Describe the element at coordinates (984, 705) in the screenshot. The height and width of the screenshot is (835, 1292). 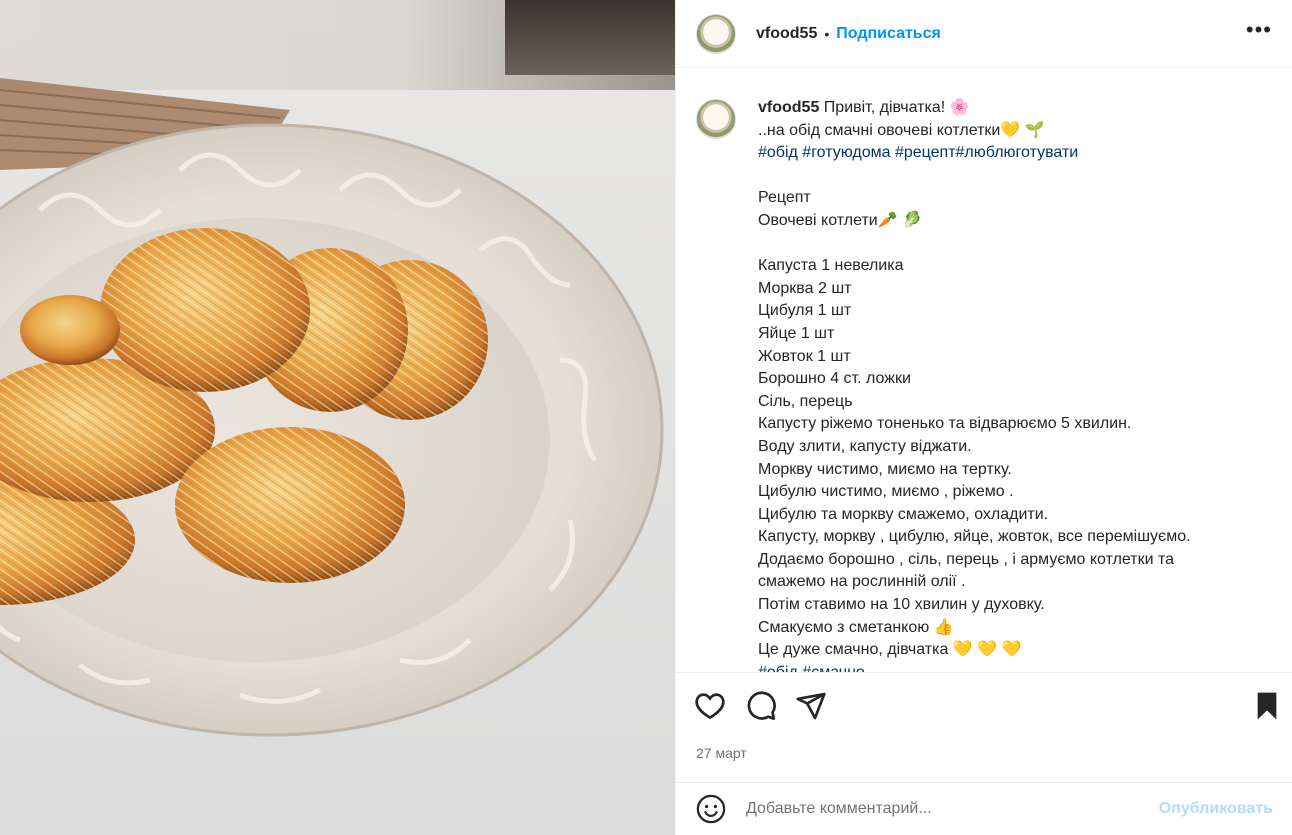
I see `action-bar` at that location.